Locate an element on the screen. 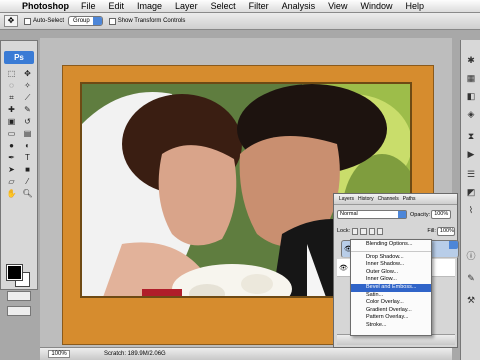 This screenshot has height=360, width=480. blend-mode-dropdown: Normal is located at coordinates (372, 214).